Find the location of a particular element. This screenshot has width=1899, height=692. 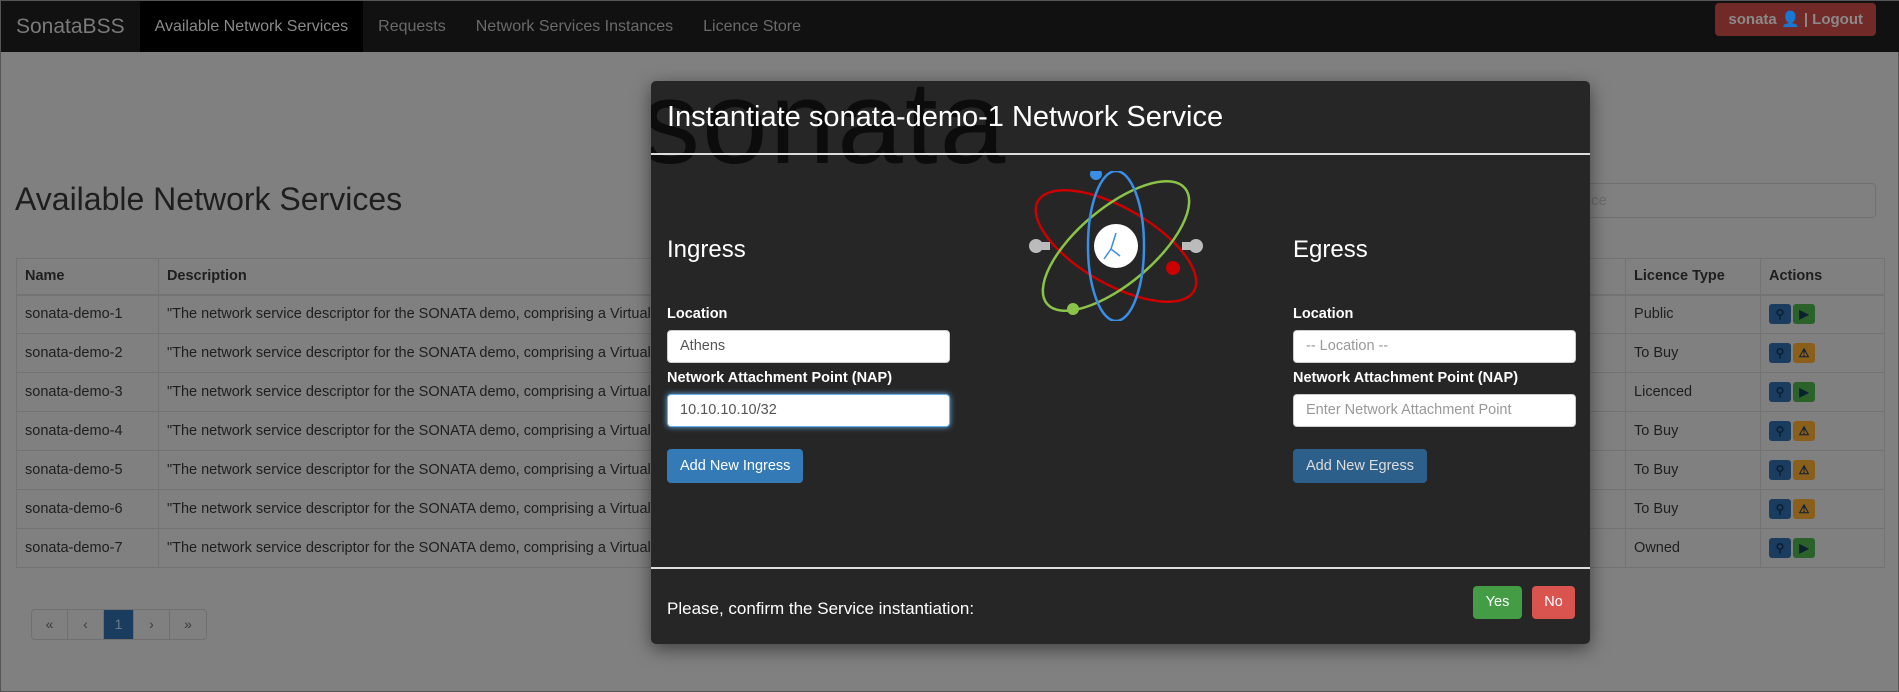

column-header: Actions is located at coordinates (1822, 277).